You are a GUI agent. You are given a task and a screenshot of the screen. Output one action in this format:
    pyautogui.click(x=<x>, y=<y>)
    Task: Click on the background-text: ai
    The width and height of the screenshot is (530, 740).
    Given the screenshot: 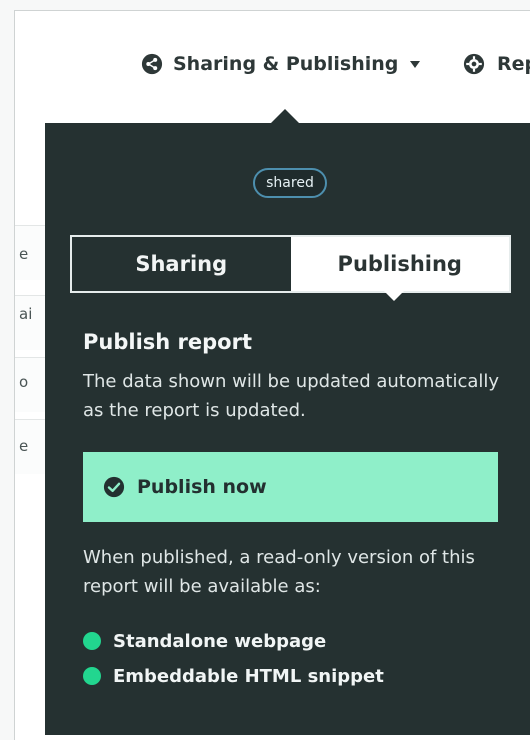 What is the action you would take?
    pyautogui.click(x=26, y=314)
    